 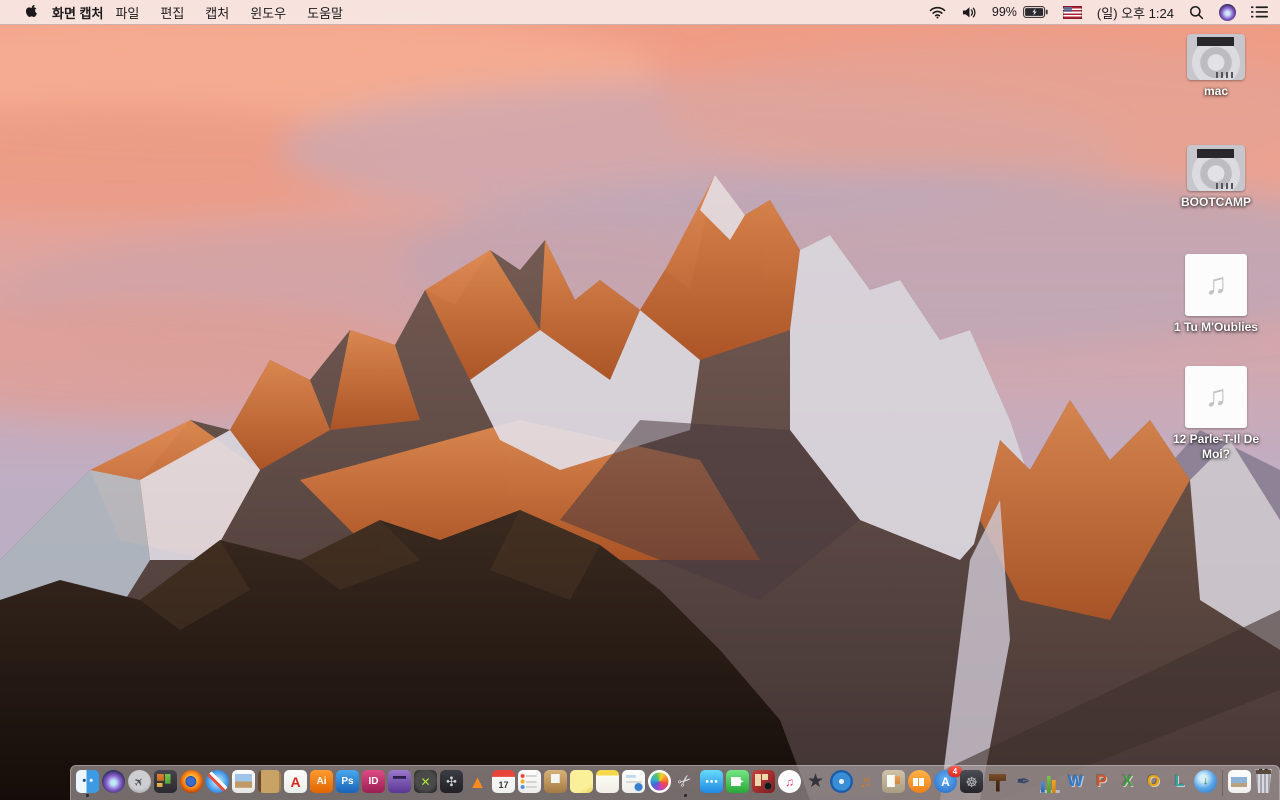 What do you see at coordinates (685, 783) in the screenshot?
I see `dock-screen-capture: ✂` at bounding box center [685, 783].